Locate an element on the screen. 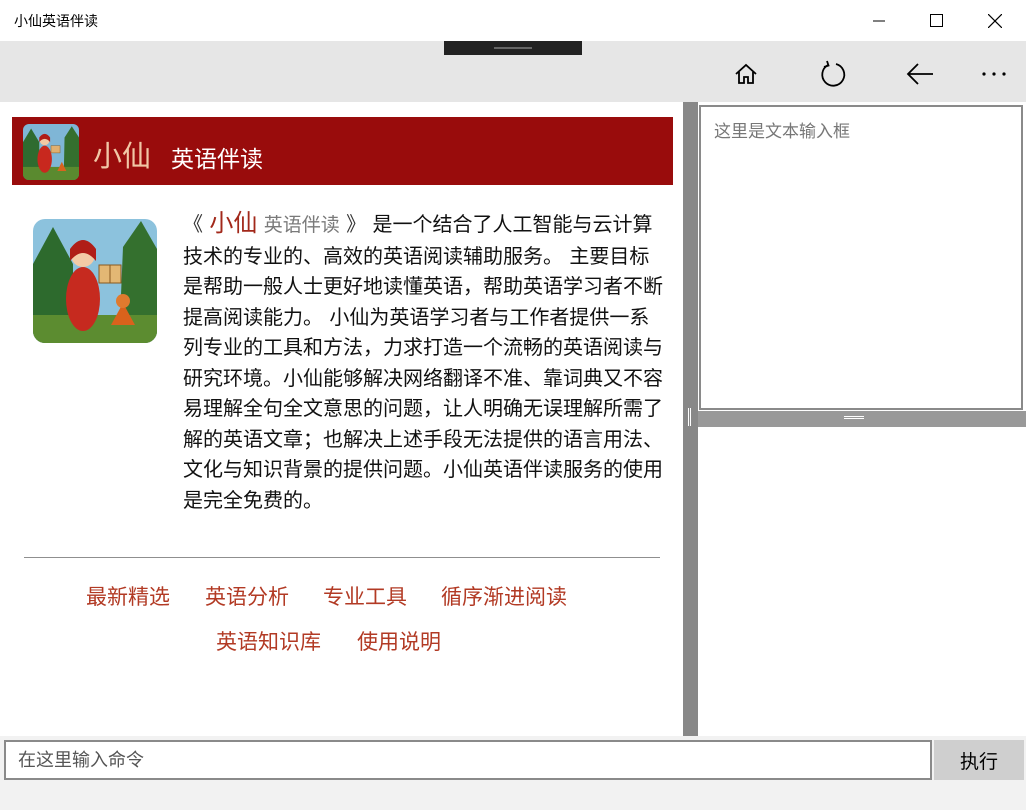 This screenshot has height=810, width=1026. back-button is located at coordinates (920, 74).